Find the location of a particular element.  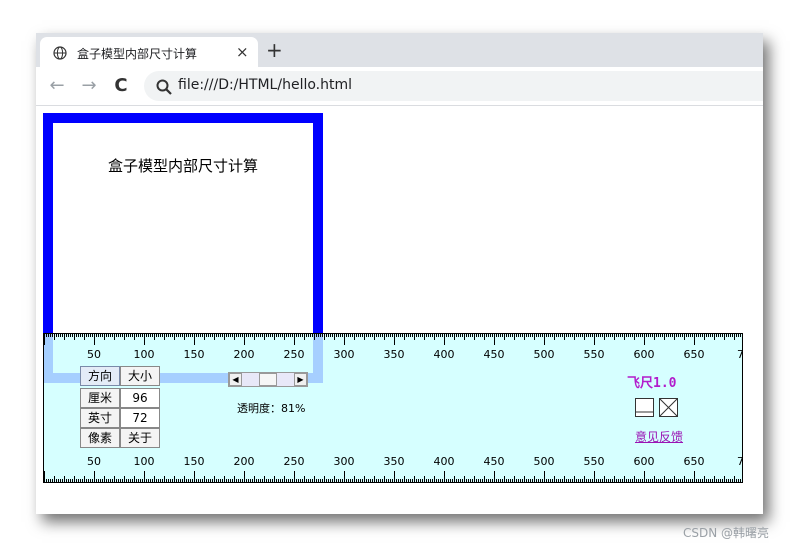

box-title: 盒子模型内部尺寸计算 is located at coordinates (182, 166).